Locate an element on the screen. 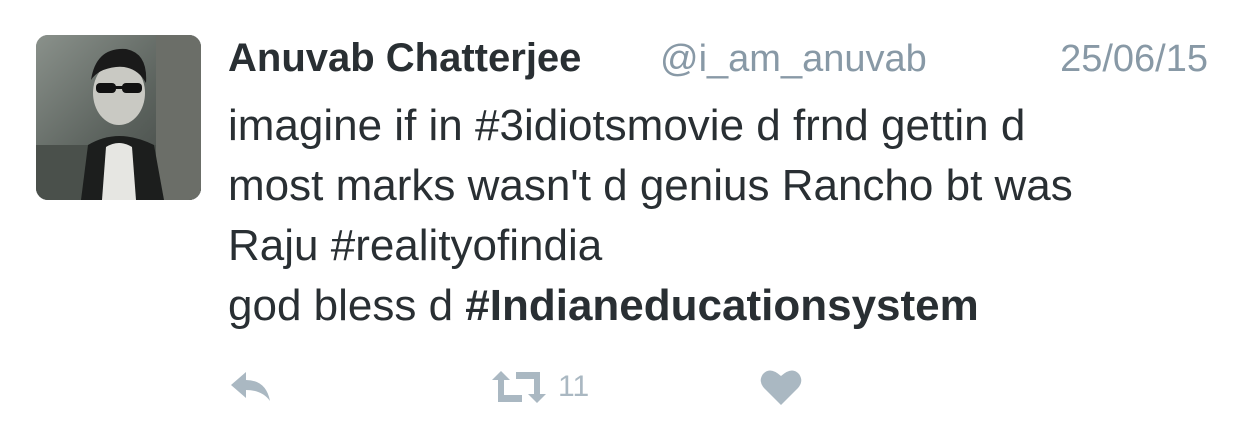 Image resolution: width=1242 pixels, height=437 pixels. avatar-photo is located at coordinates (118, 117).